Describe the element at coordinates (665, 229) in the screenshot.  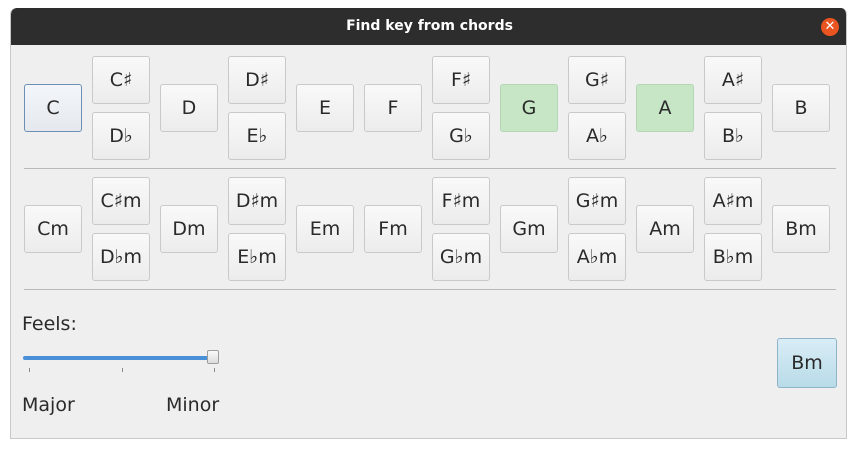
I see `chord-button-am: Am` at that location.